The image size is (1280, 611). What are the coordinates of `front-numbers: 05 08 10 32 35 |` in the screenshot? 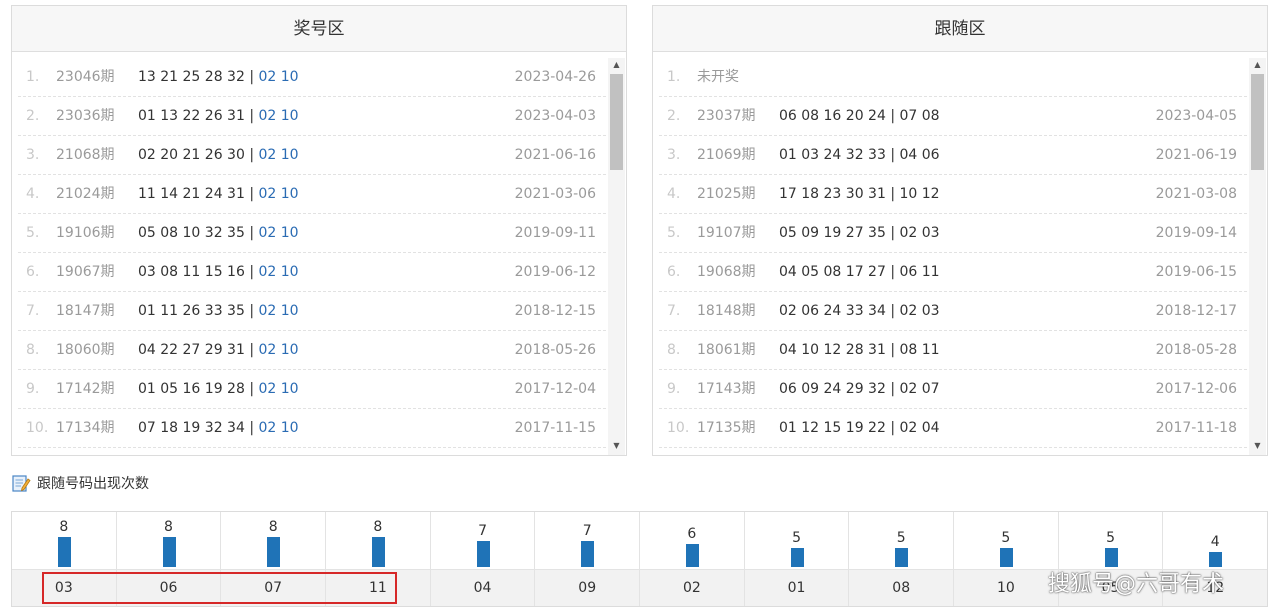 It's located at (198, 233).